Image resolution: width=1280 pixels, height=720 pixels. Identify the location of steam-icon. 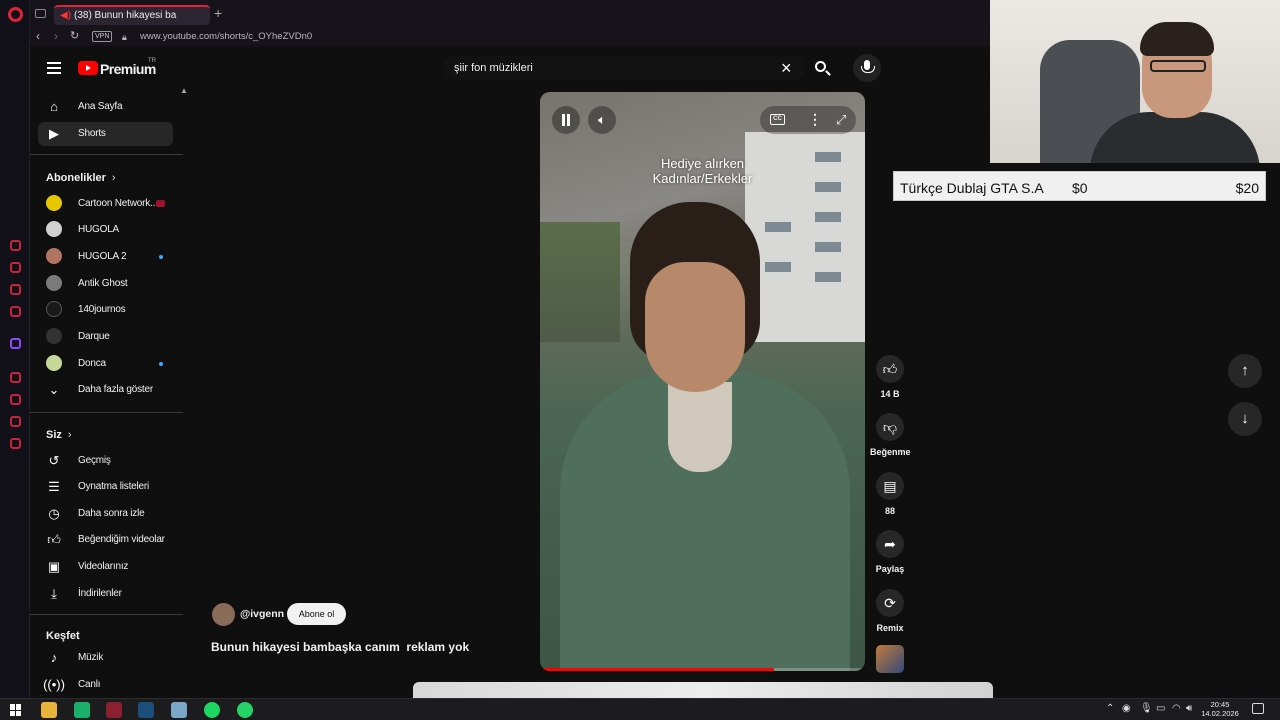
(146, 710).